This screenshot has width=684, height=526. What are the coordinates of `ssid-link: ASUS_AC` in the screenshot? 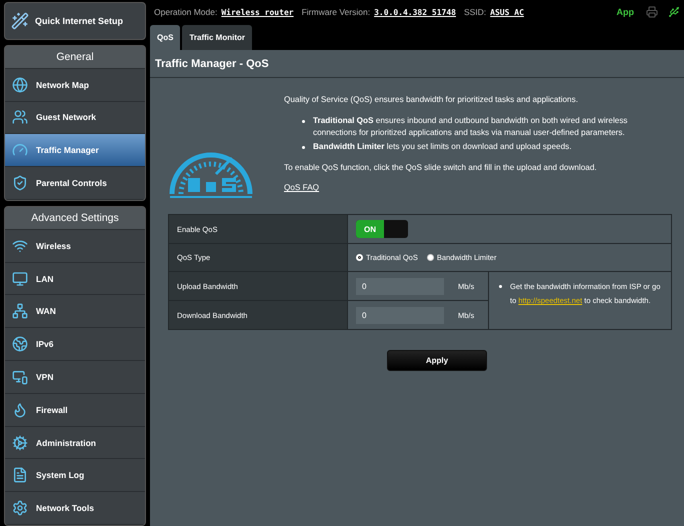 It's located at (507, 12).